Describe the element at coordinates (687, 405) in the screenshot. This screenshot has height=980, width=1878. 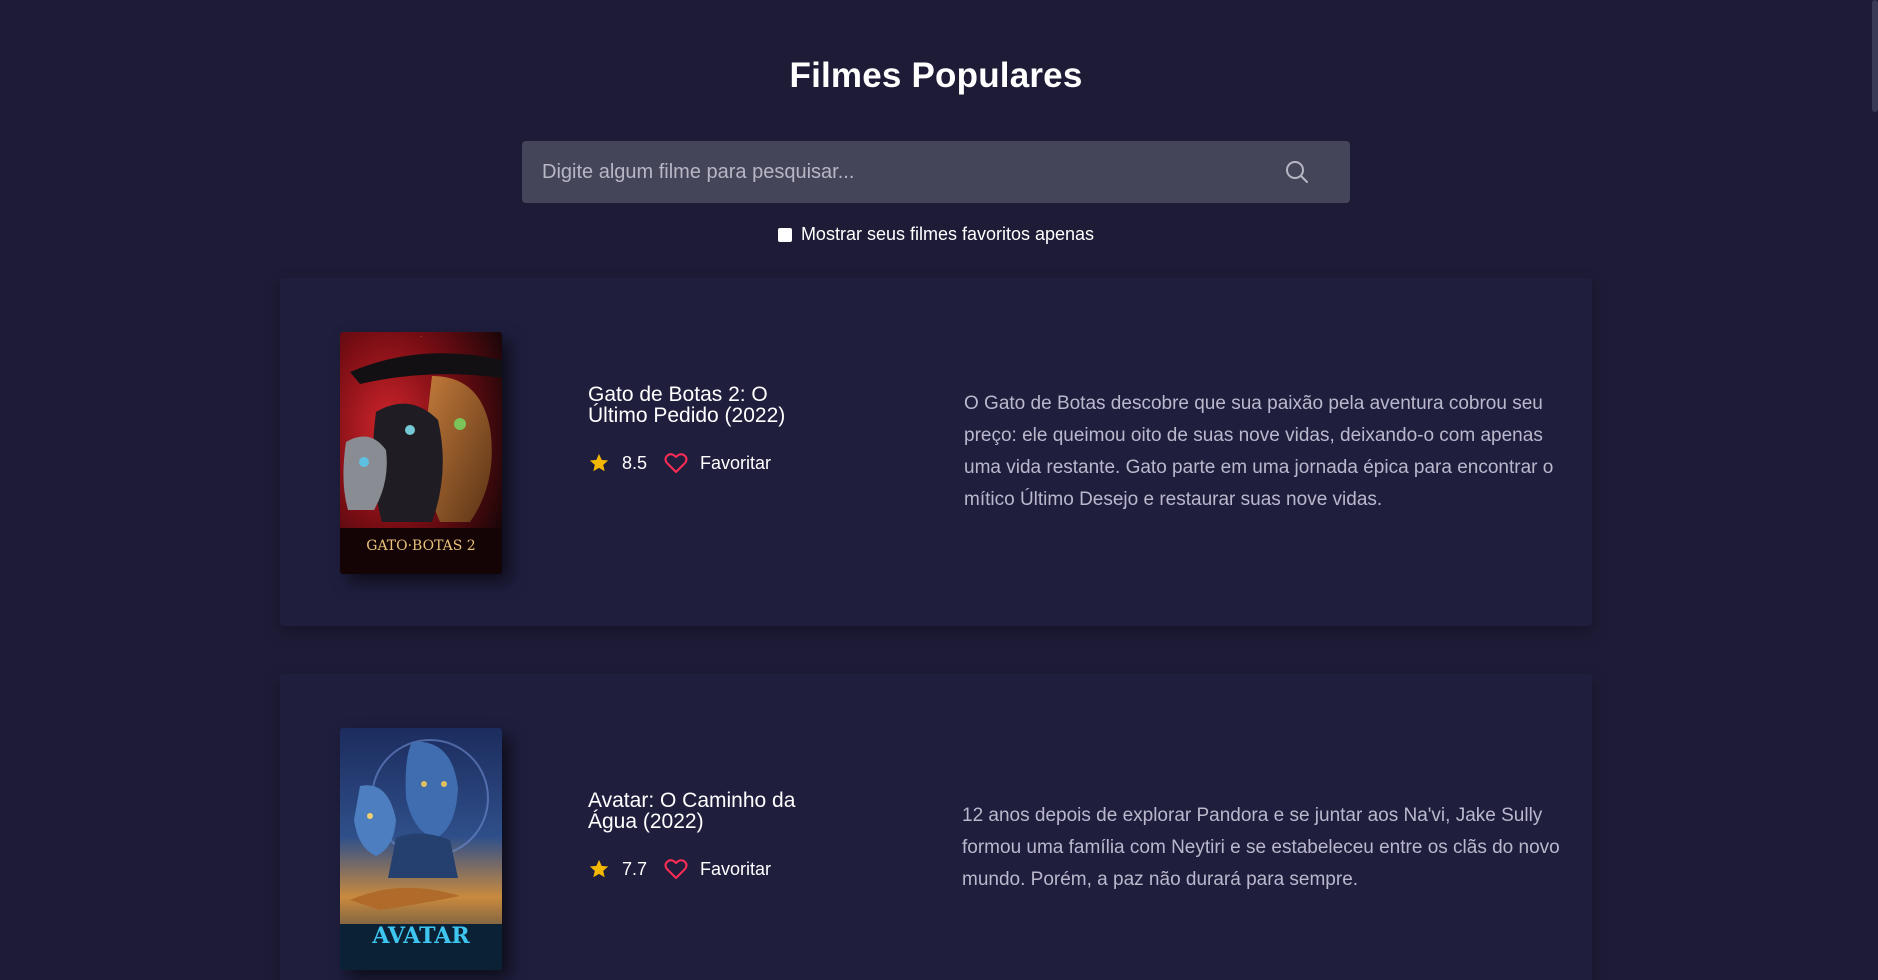
I see `movie-title: Gato de Botas 2: O Último Pedido (2022)` at that location.